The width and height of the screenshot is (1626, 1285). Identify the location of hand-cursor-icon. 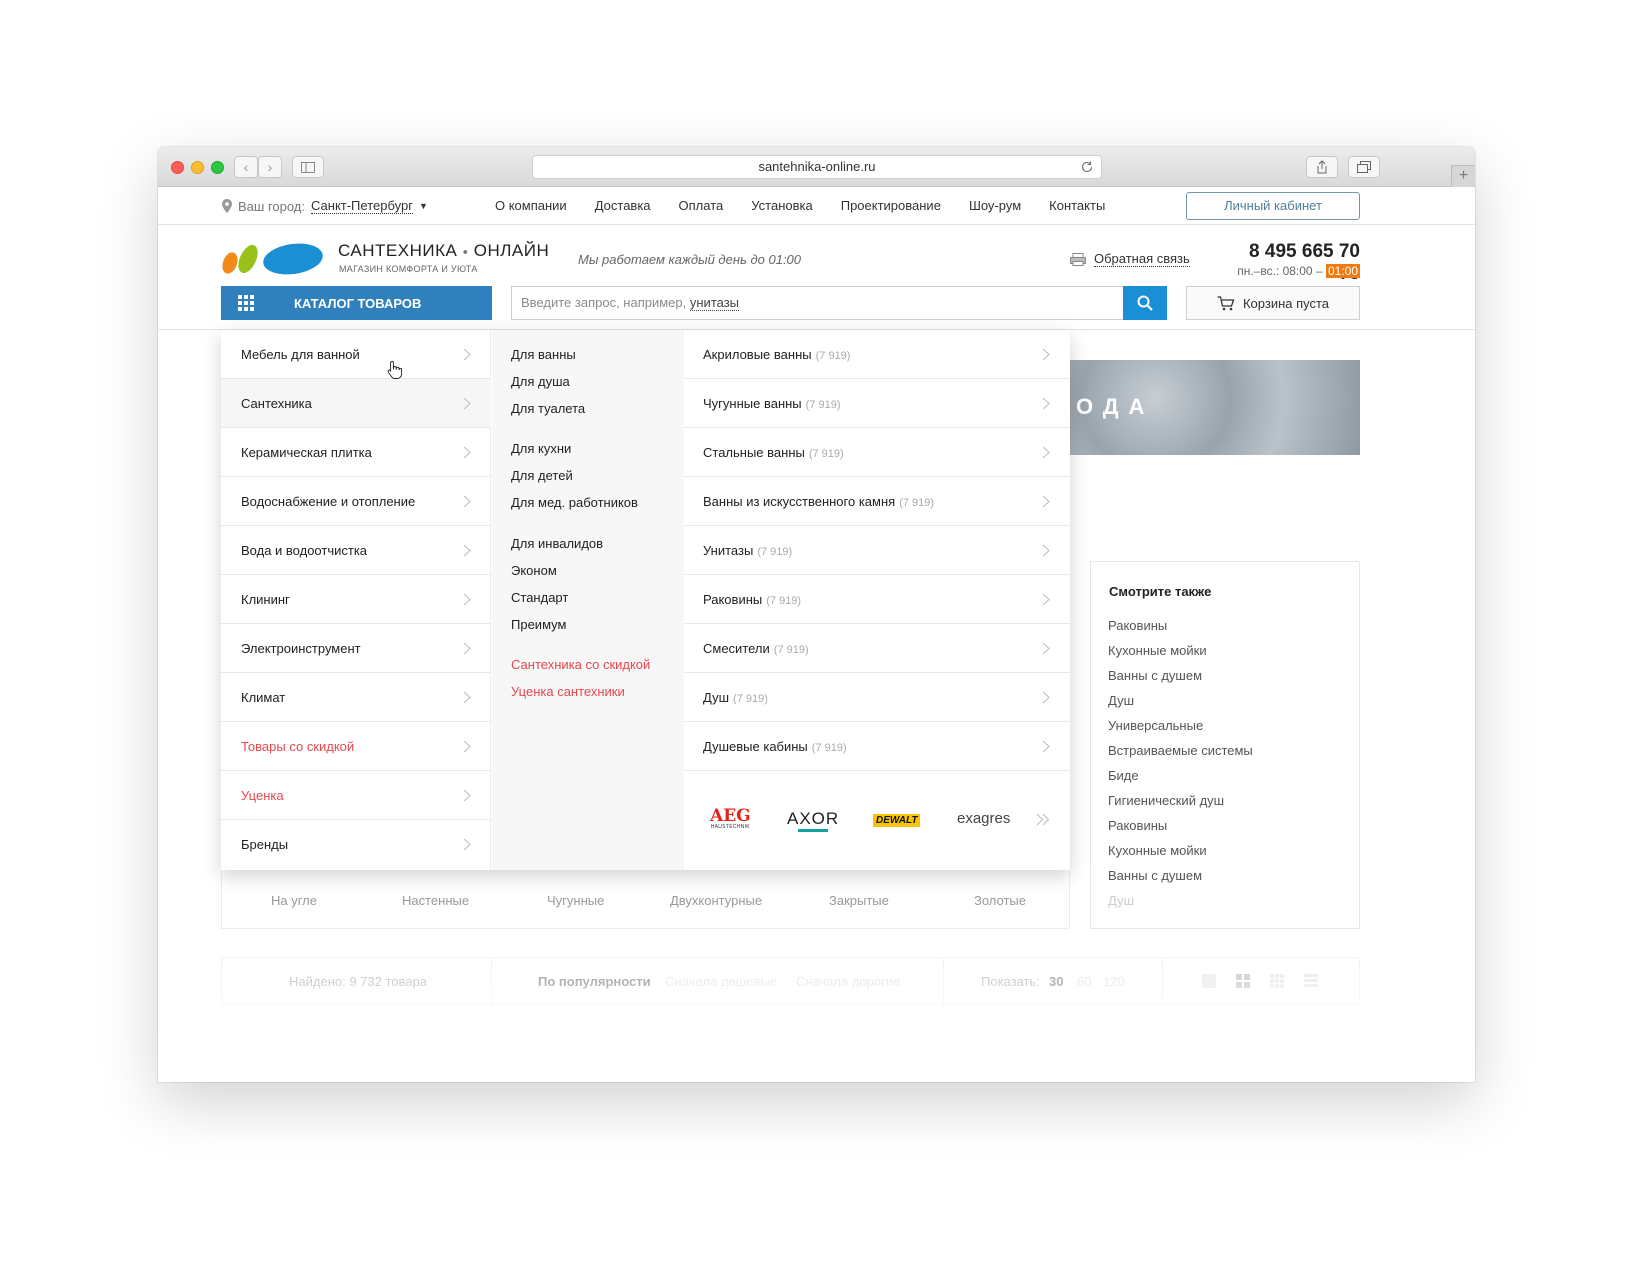
(394, 370).